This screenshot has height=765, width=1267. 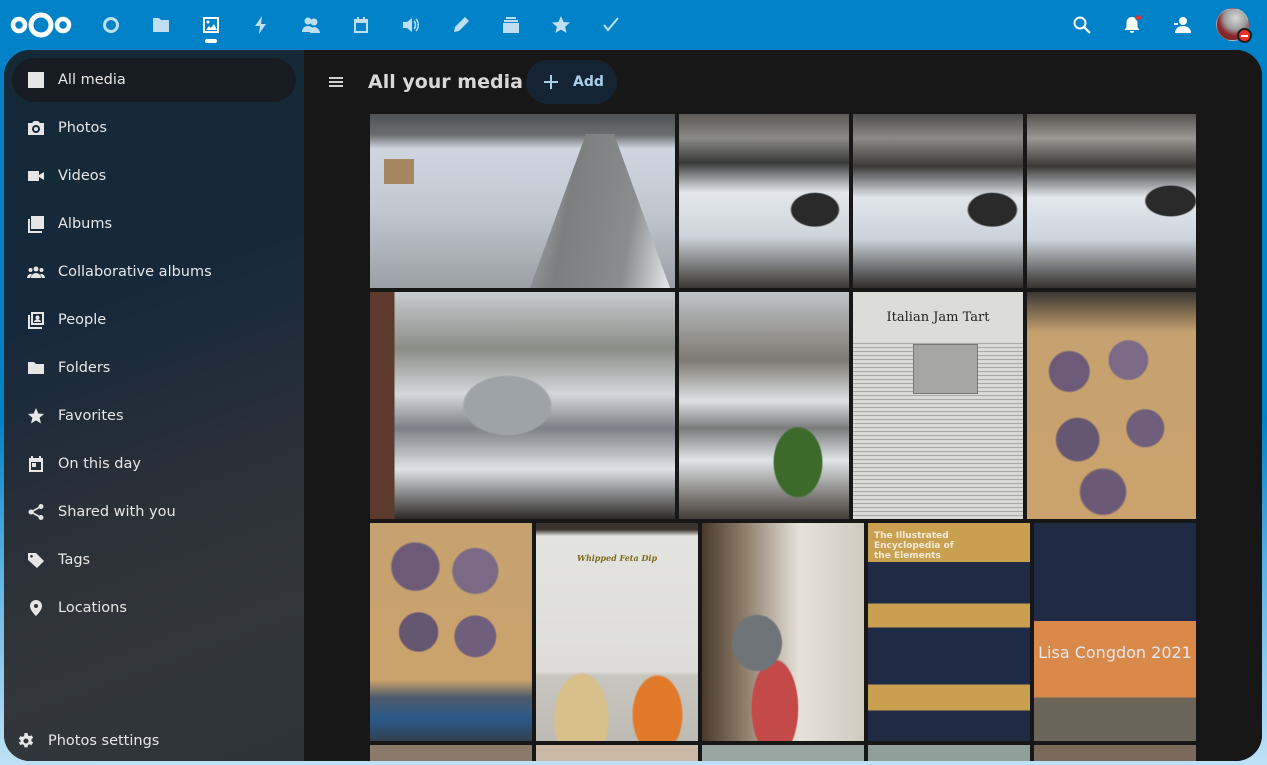 I want to click on app-activity, so click(x=261, y=25).